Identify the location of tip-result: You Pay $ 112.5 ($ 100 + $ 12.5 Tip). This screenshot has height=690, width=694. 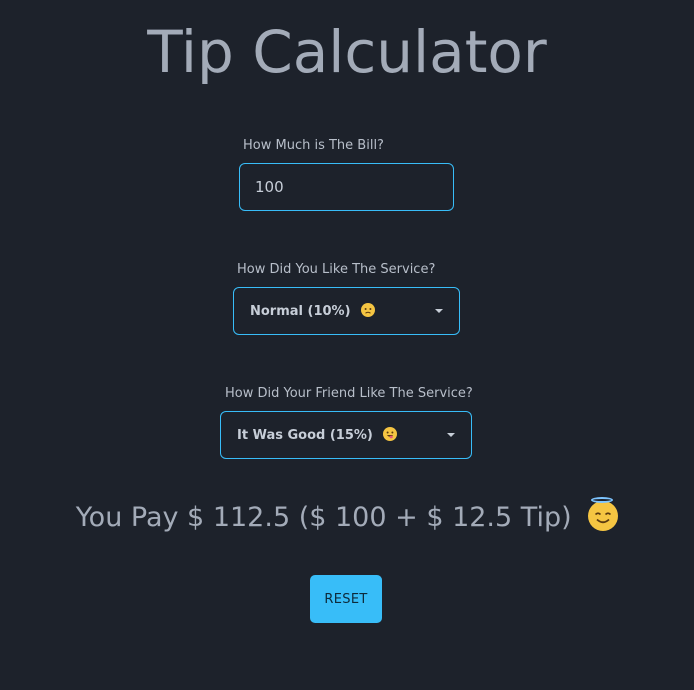
(347, 516).